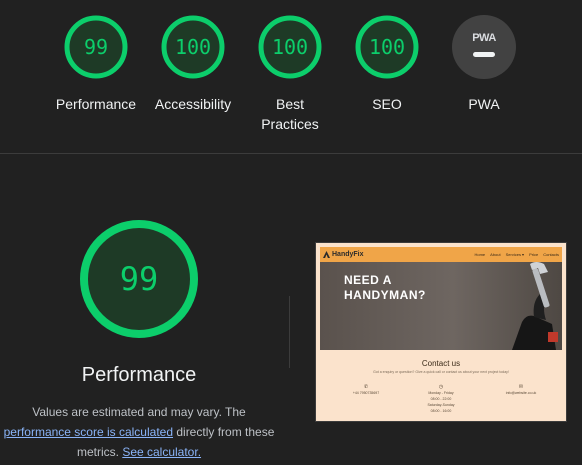 This screenshot has height=465, width=582. I want to click on seo-score: 100, so click(387, 47).